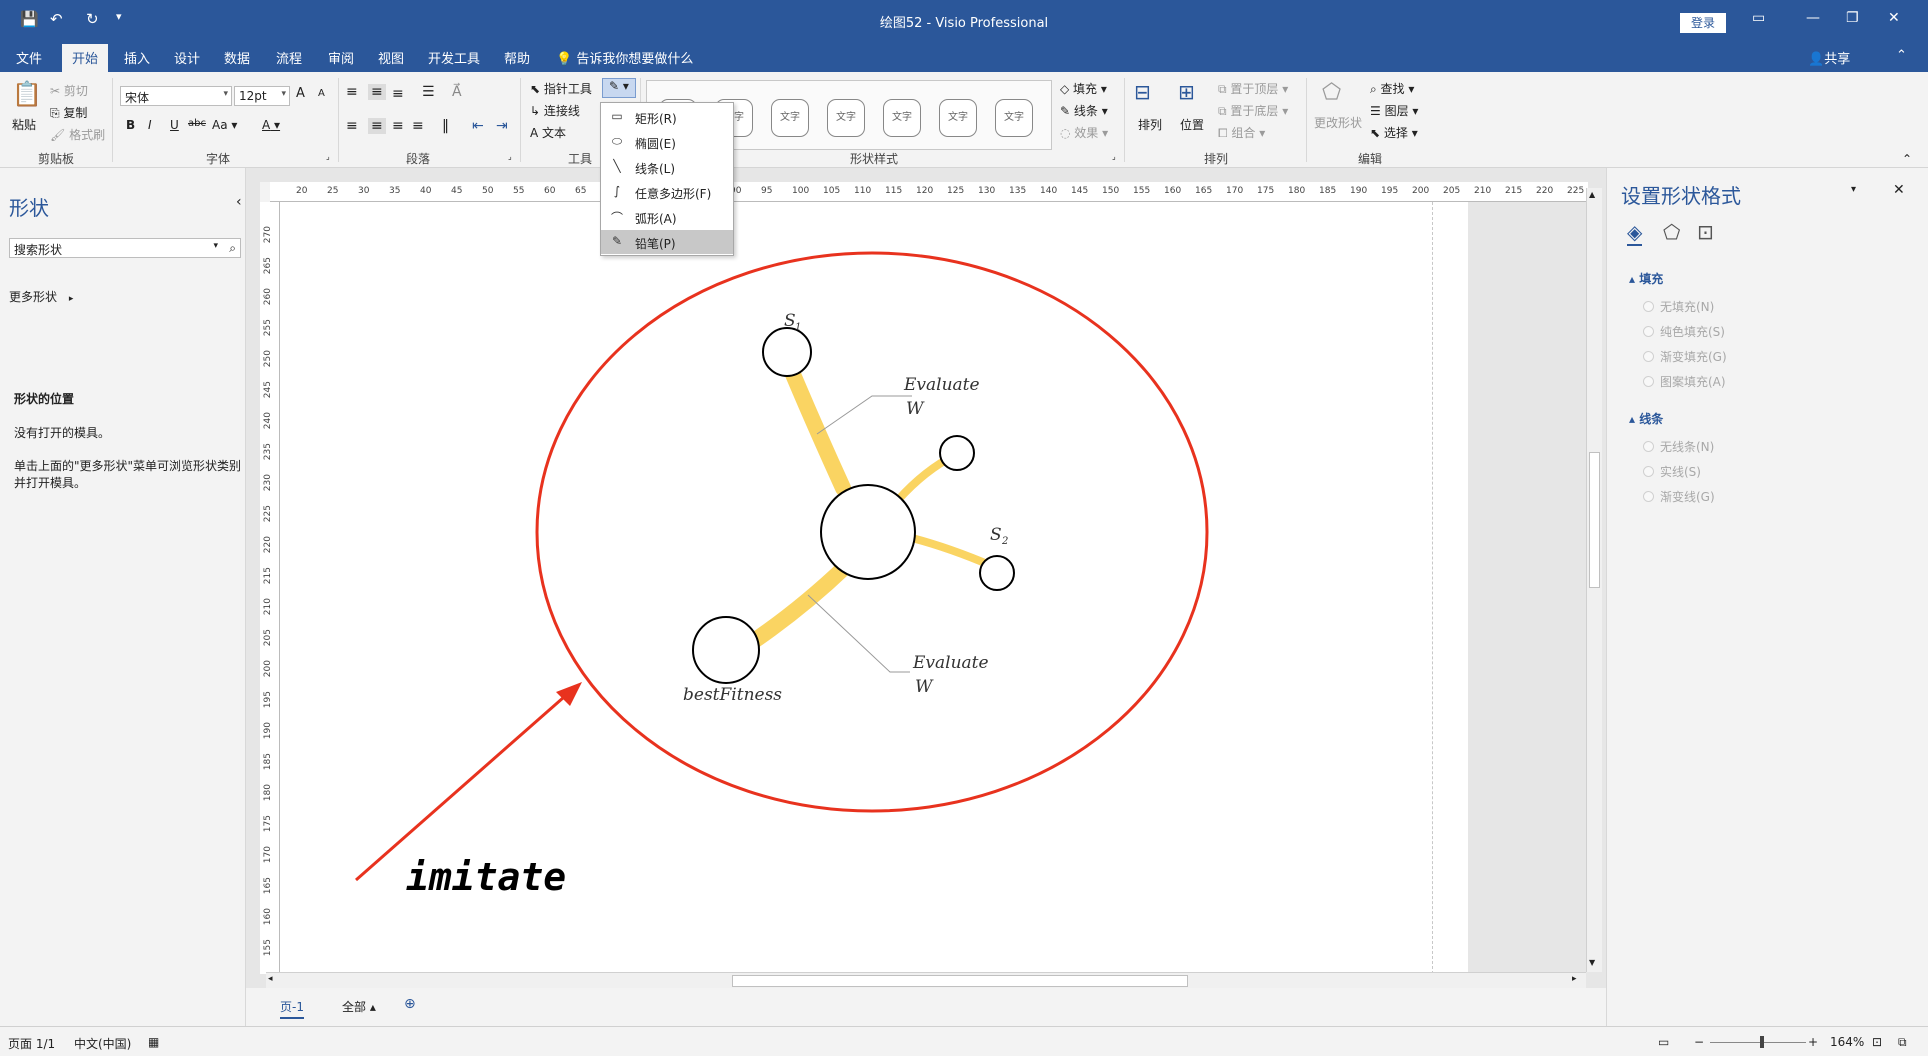 Image resolution: width=1928 pixels, height=1056 pixels. What do you see at coordinates (352, 92) in the screenshot?
I see `align-top-icon: ≡` at bounding box center [352, 92].